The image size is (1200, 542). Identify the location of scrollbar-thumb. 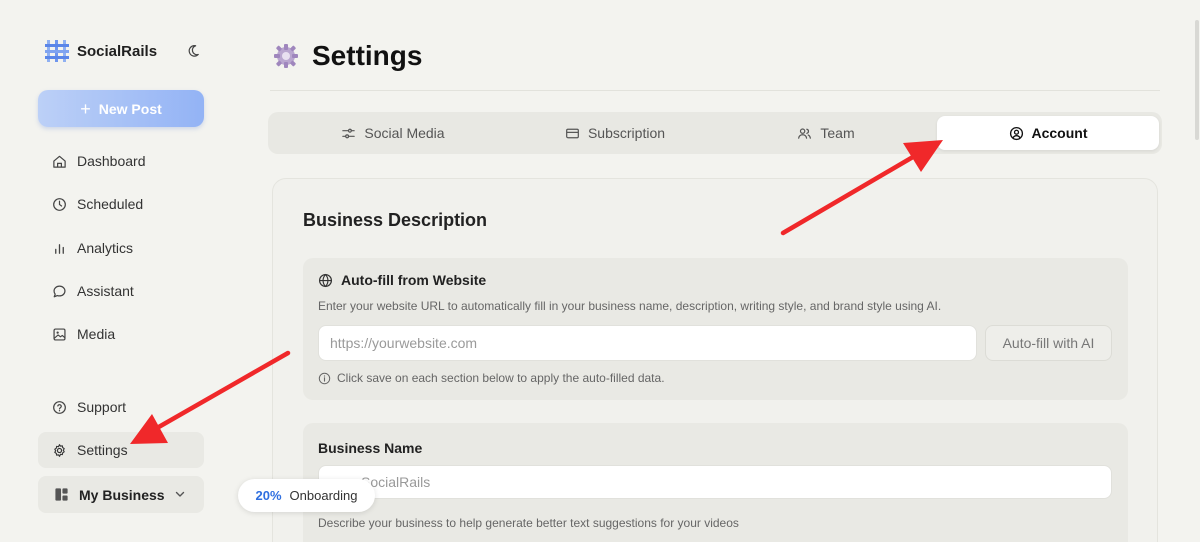
(1197, 80).